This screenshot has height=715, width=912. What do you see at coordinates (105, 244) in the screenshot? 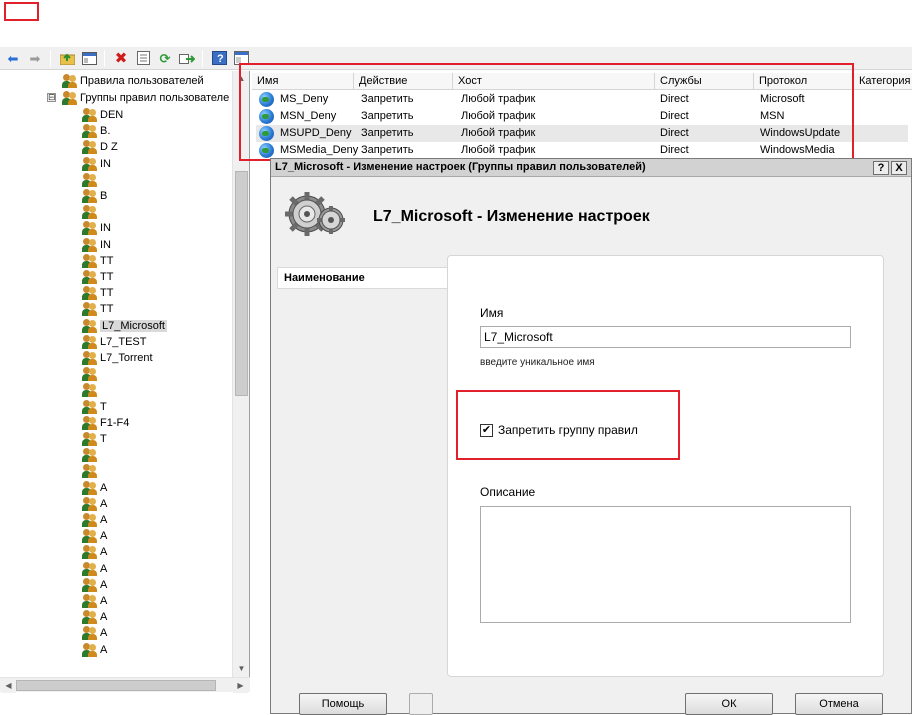
I see `tree-group-label: IN` at bounding box center [105, 244].